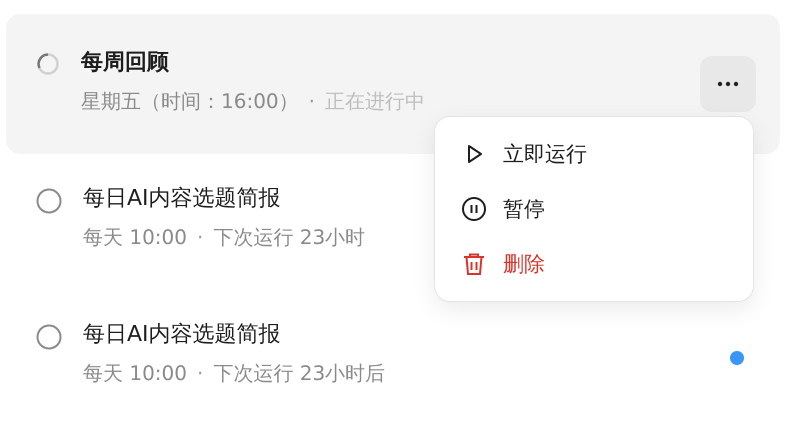 This screenshot has height=436, width=806. I want to click on task-schedule: 星期五（时间：16:00）, so click(190, 101).